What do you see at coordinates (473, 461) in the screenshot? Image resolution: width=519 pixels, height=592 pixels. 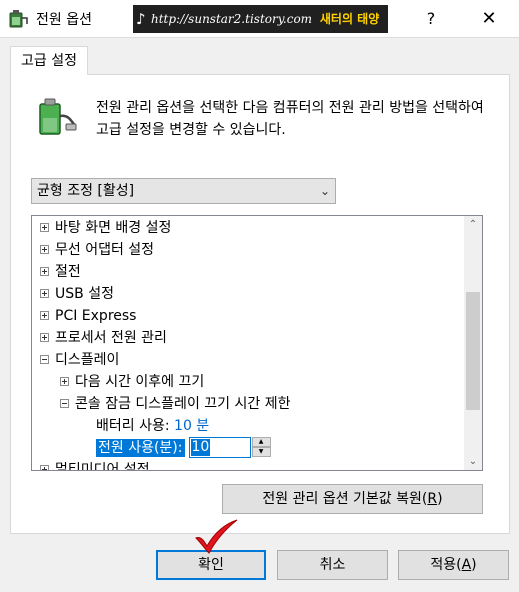 I see `scroll-down-icon: ⌄` at bounding box center [473, 461].